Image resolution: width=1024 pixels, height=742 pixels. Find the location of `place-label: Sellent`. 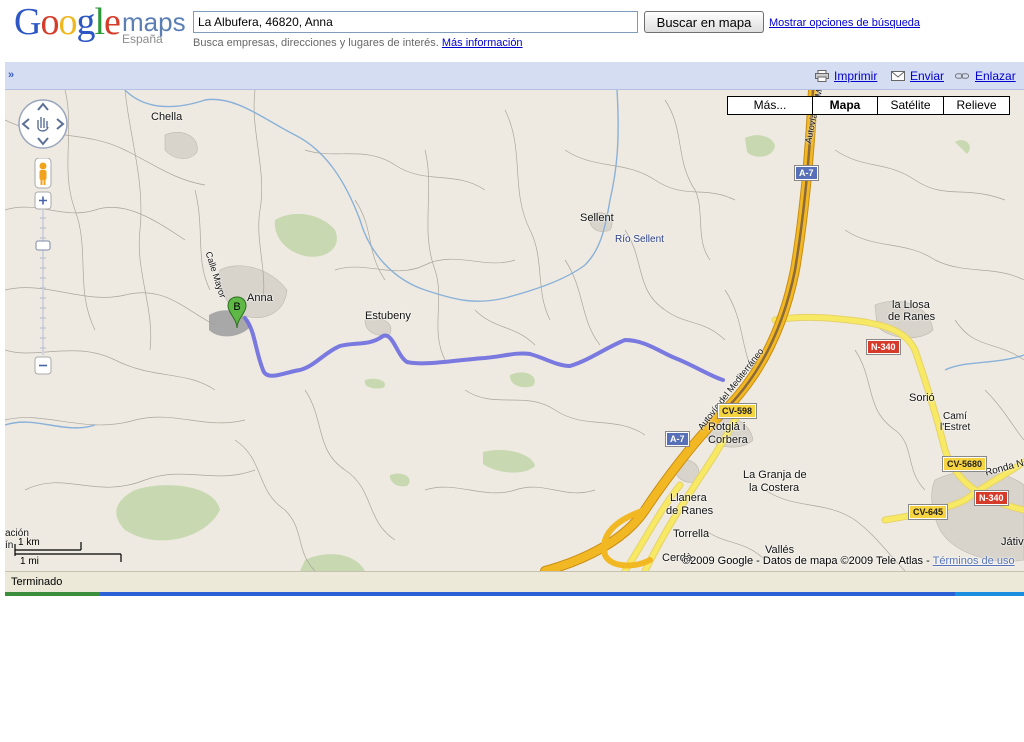

place-label: Sellent is located at coordinates (597, 218).